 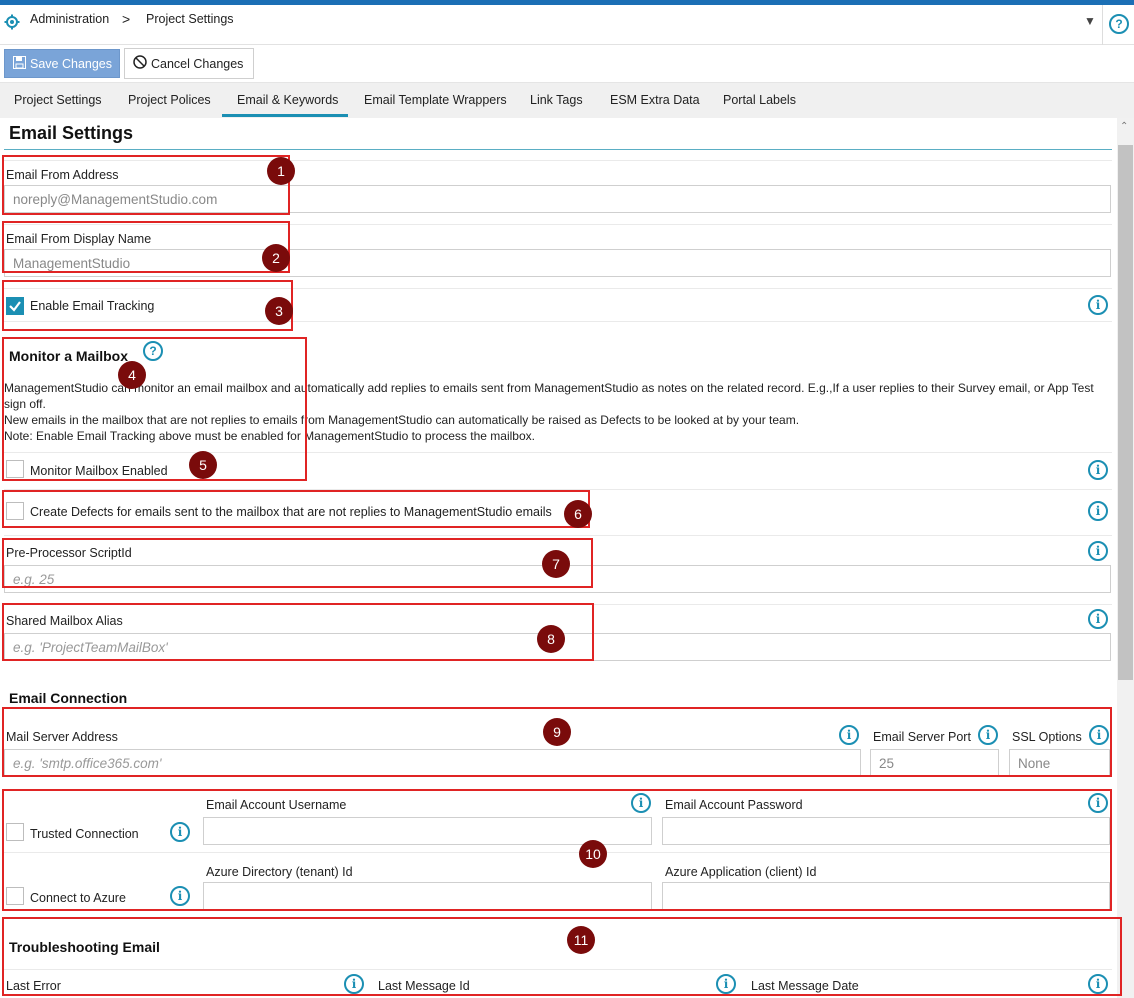 What do you see at coordinates (435, 100) in the screenshot?
I see `tab-email-template-wrappers: Email Template Wrappers` at bounding box center [435, 100].